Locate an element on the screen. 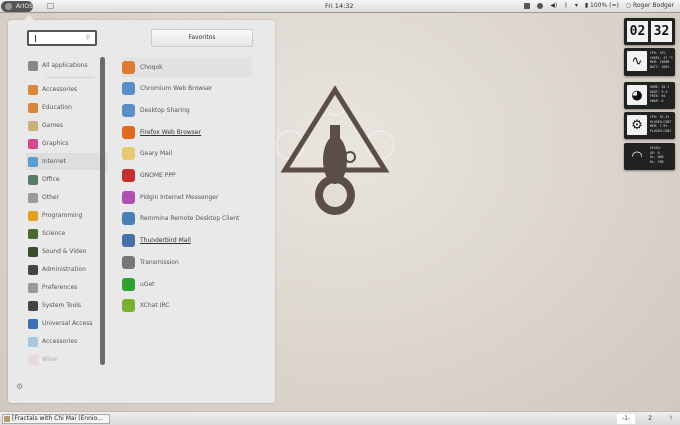  app-item: Pidgin Internet Messenger is located at coordinates (187, 197).